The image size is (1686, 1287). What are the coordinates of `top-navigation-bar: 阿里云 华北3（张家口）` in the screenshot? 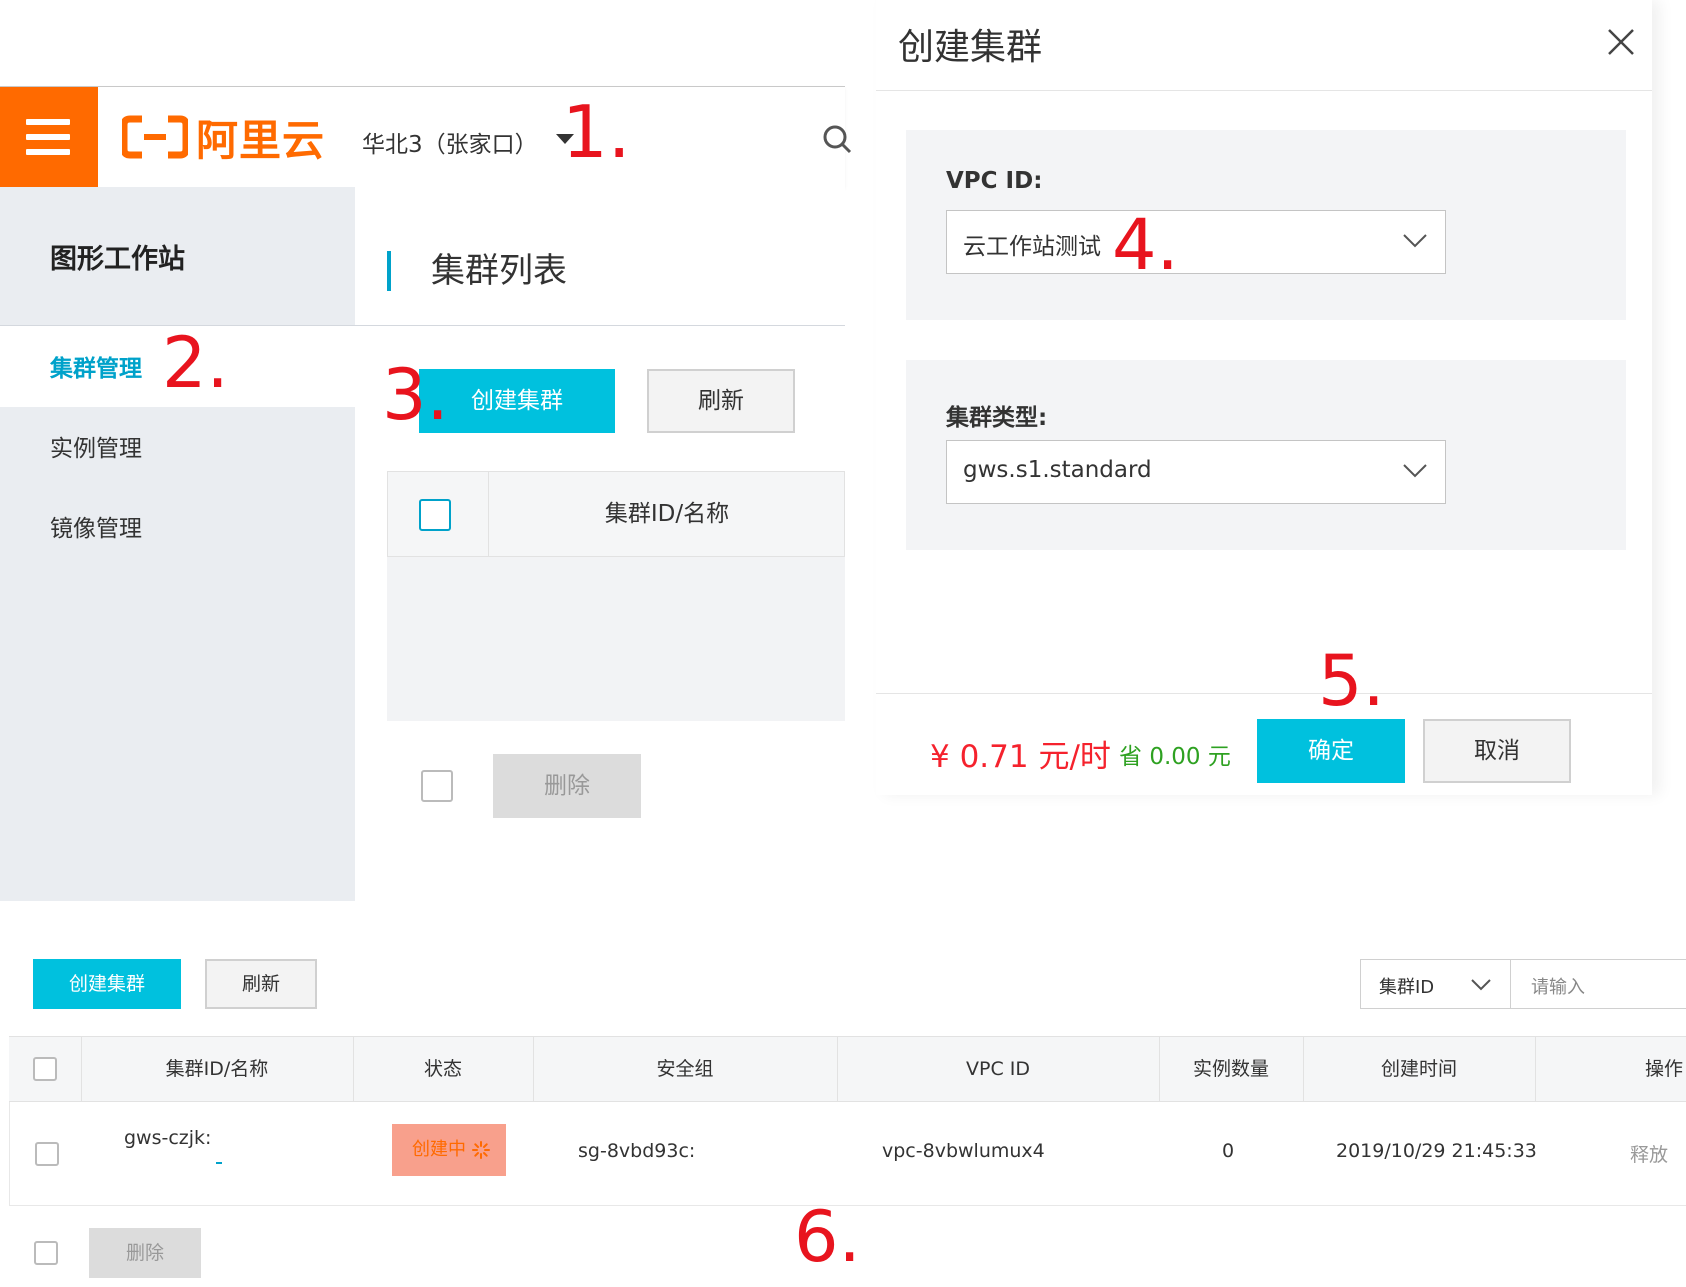 It's located at (426, 137).